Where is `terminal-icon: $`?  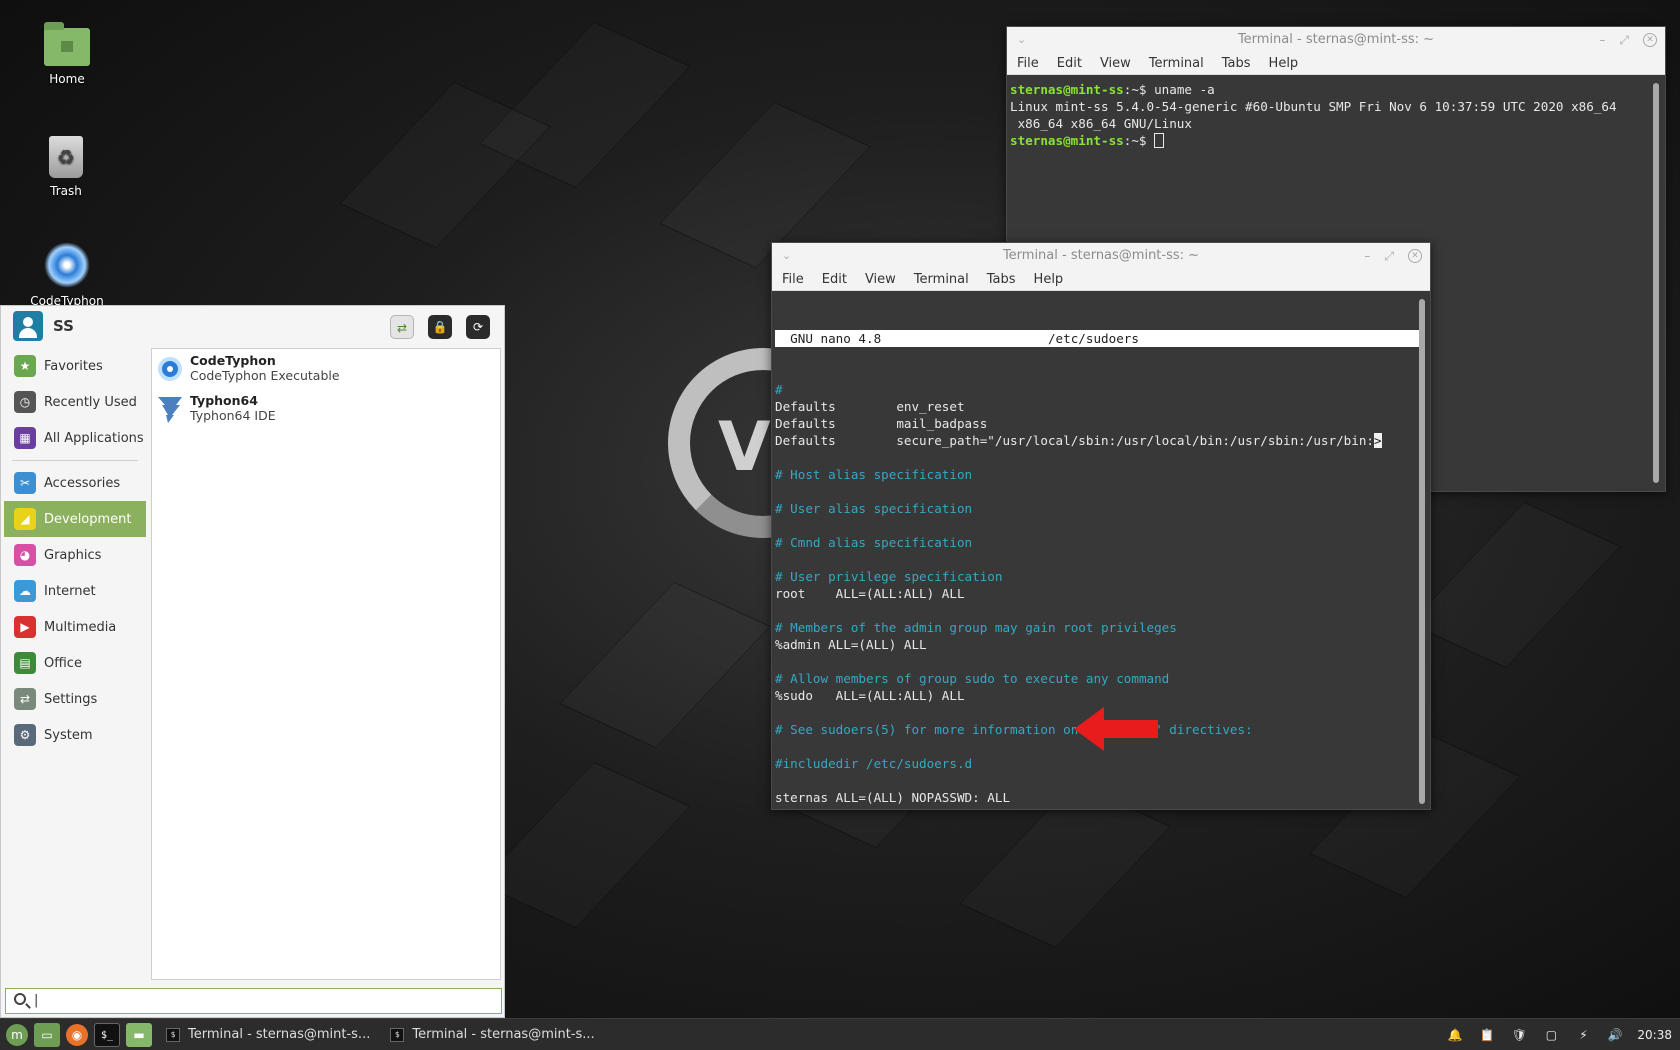
terminal-icon: $ is located at coordinates (397, 1034).